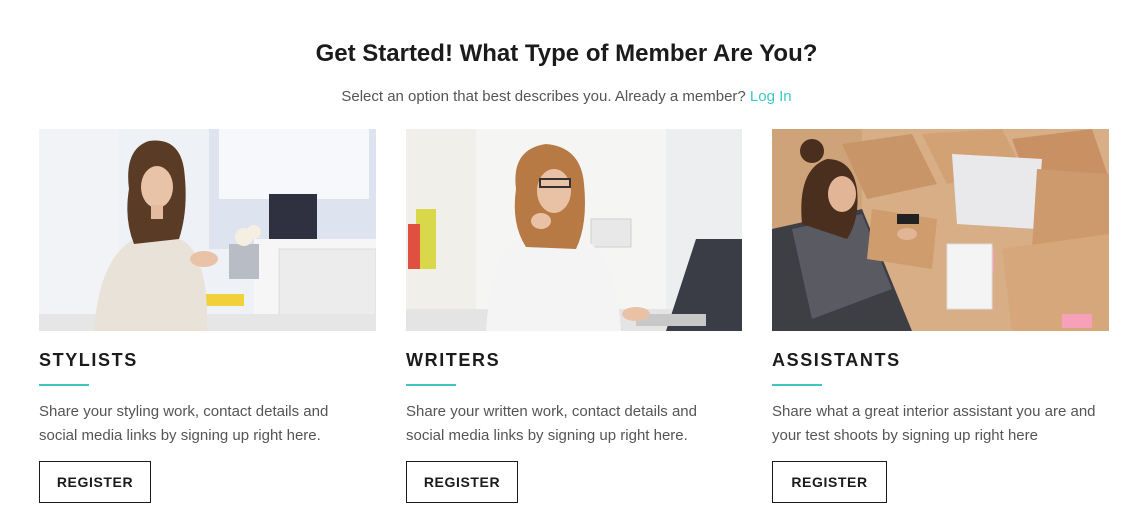 The width and height of the screenshot is (1133, 529). Describe the element at coordinates (453, 360) in the screenshot. I see `card-title: WRITERS` at that location.